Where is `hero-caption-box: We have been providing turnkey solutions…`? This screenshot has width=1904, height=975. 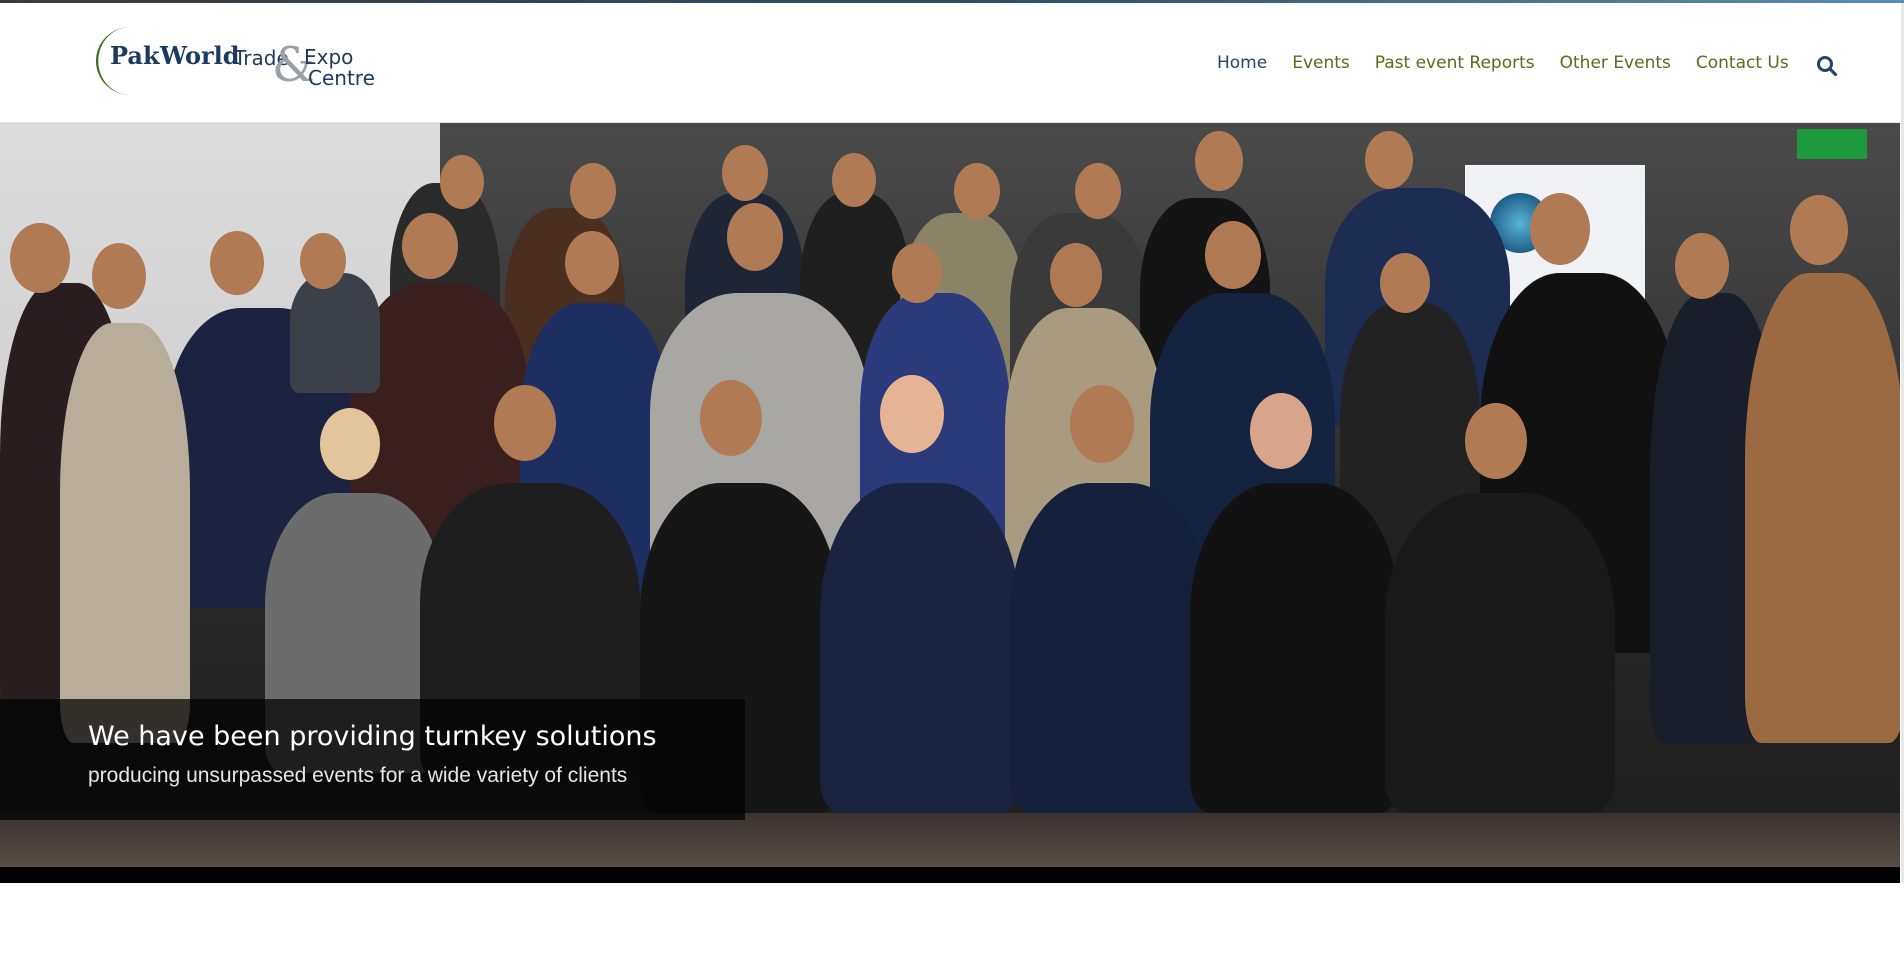 hero-caption-box: We have been providing turnkey solutions… is located at coordinates (372, 759).